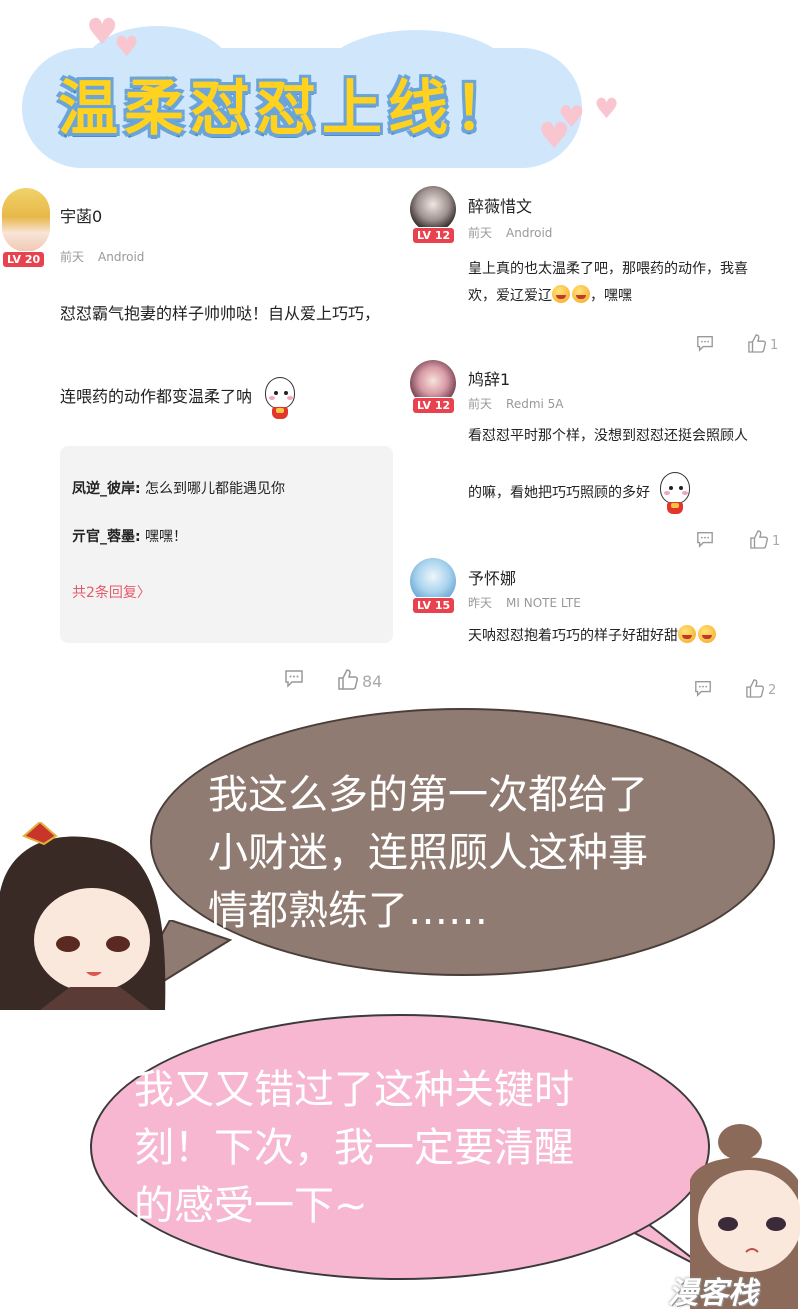 This screenshot has height=1309, width=800. I want to click on comment-text: 欢，爱辽爱辽 ，嘿嘿, so click(550, 296).